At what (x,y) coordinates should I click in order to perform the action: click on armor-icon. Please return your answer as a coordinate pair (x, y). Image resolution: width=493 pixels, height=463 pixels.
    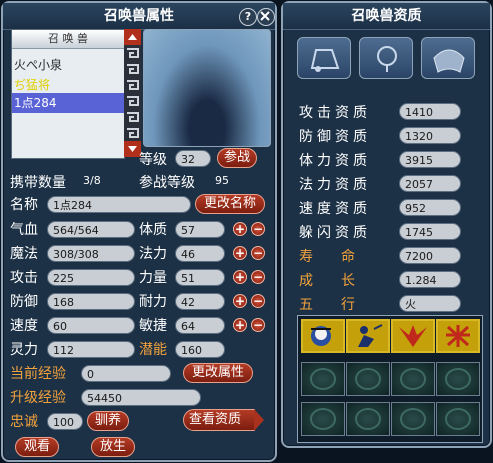
    Looking at the image, I should click on (449, 61).